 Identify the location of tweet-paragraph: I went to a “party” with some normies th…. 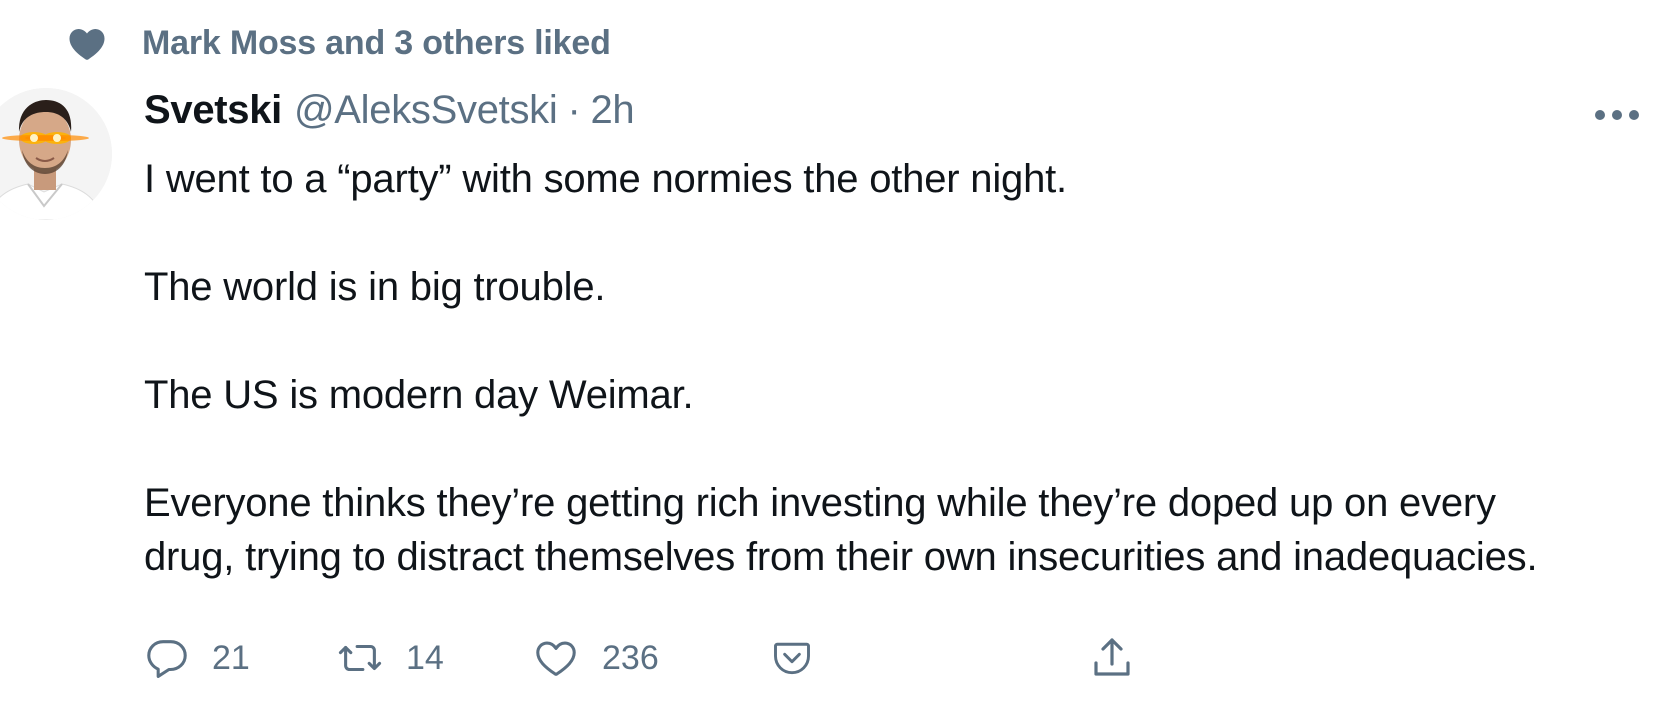
(605, 179).